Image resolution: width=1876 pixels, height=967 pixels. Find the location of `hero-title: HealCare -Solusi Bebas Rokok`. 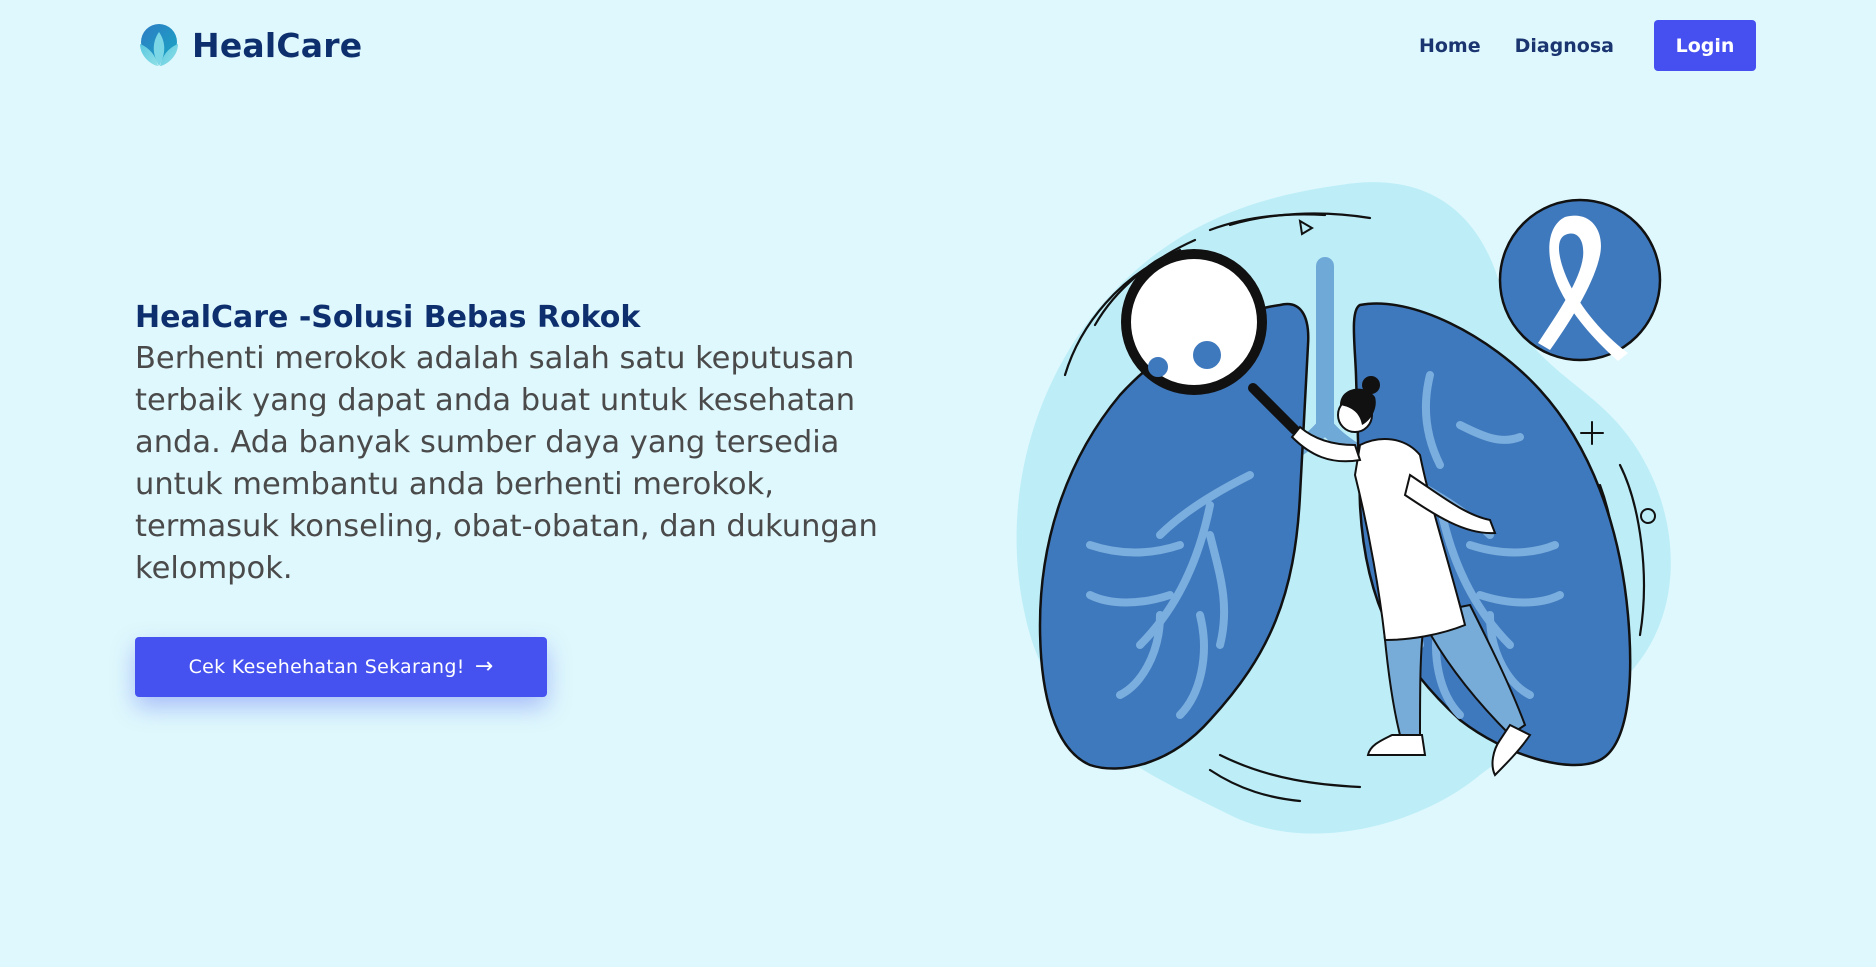

hero-title: HealCare -Solusi Bebas Rokok is located at coordinates (388, 317).